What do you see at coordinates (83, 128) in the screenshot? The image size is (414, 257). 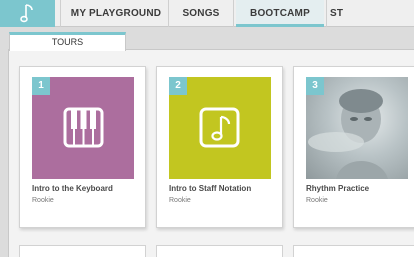 I see `card-thumbnail: 1` at bounding box center [83, 128].